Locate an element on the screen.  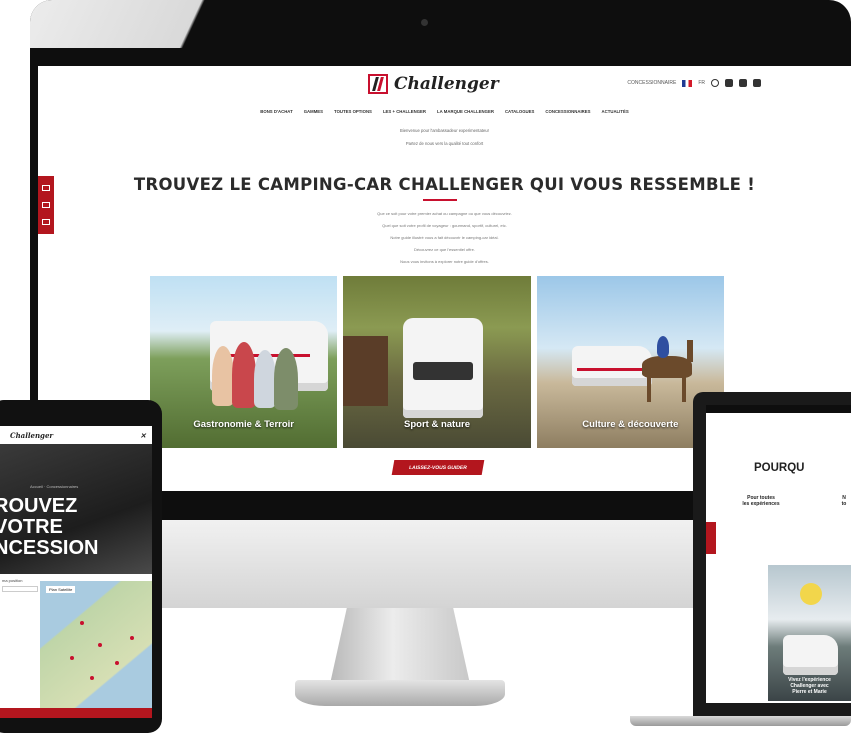
tablet-brand: Challenger is located at coordinates (31, 435).